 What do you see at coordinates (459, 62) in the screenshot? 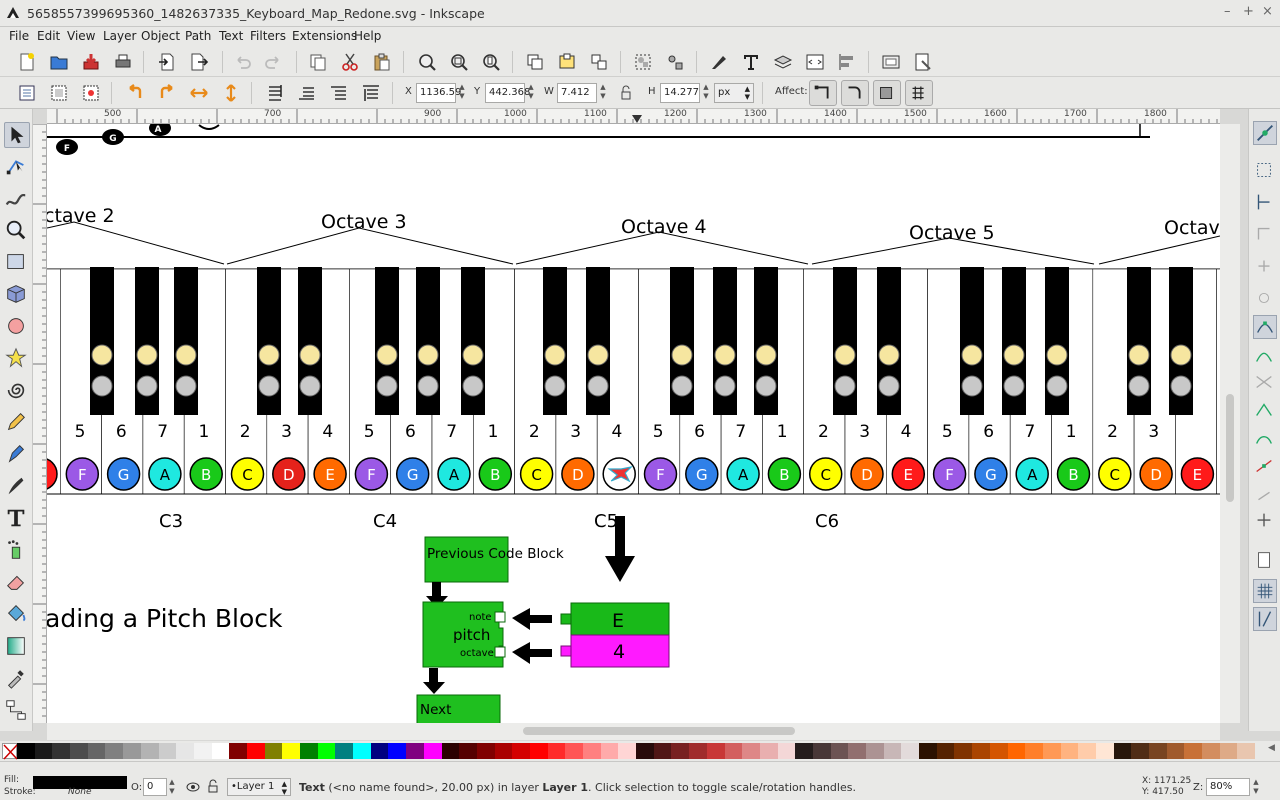
I see `zoom-drawing-icon` at bounding box center [459, 62].